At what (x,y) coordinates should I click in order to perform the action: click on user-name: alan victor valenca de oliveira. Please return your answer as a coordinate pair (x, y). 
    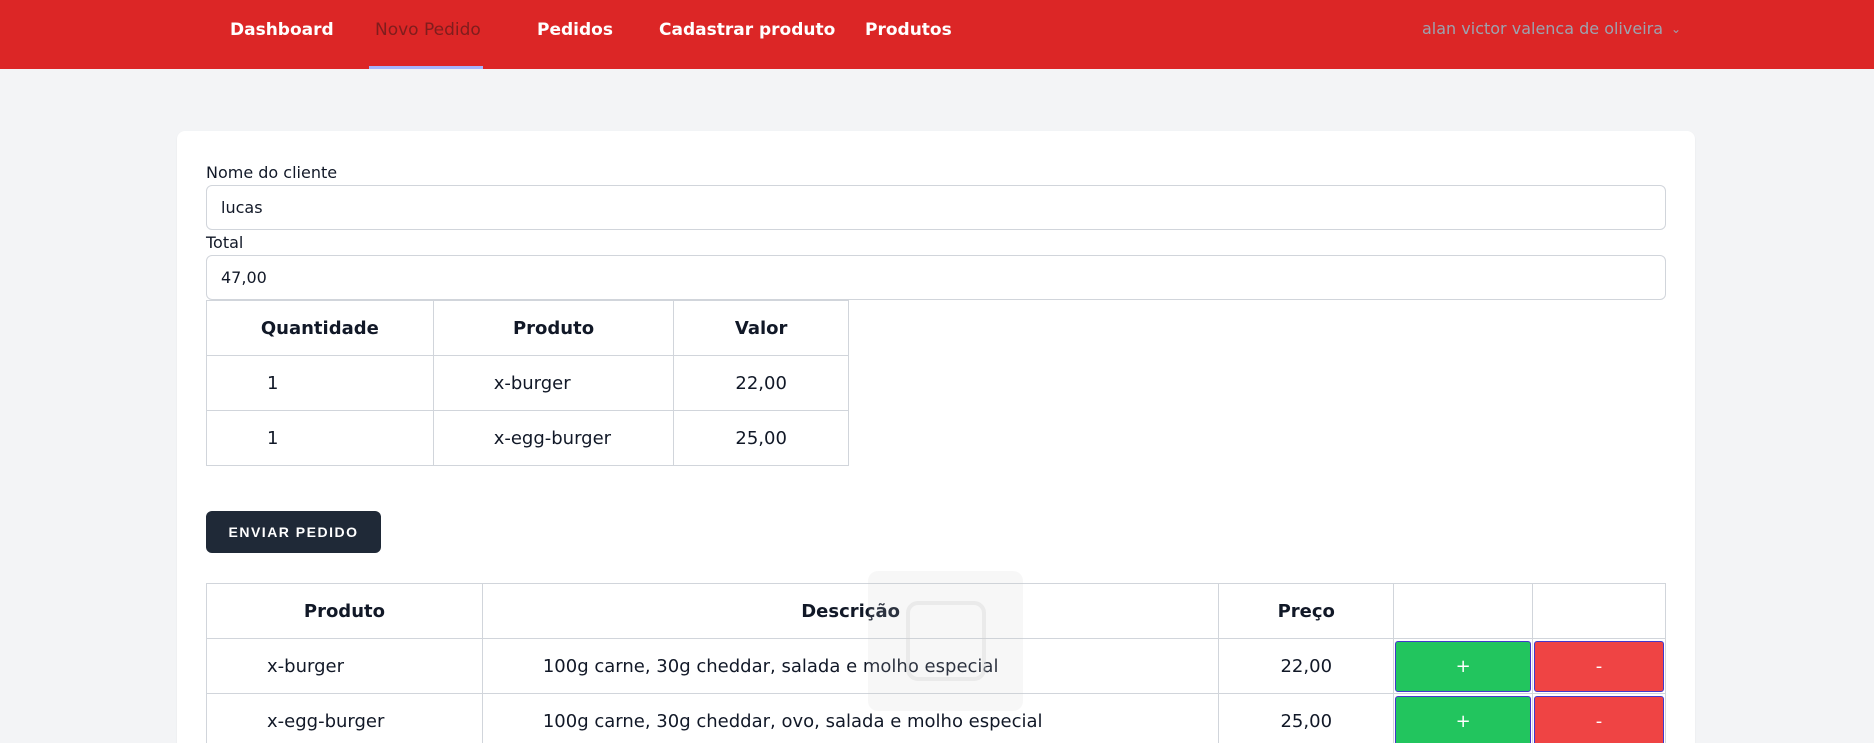
    Looking at the image, I should click on (1543, 28).